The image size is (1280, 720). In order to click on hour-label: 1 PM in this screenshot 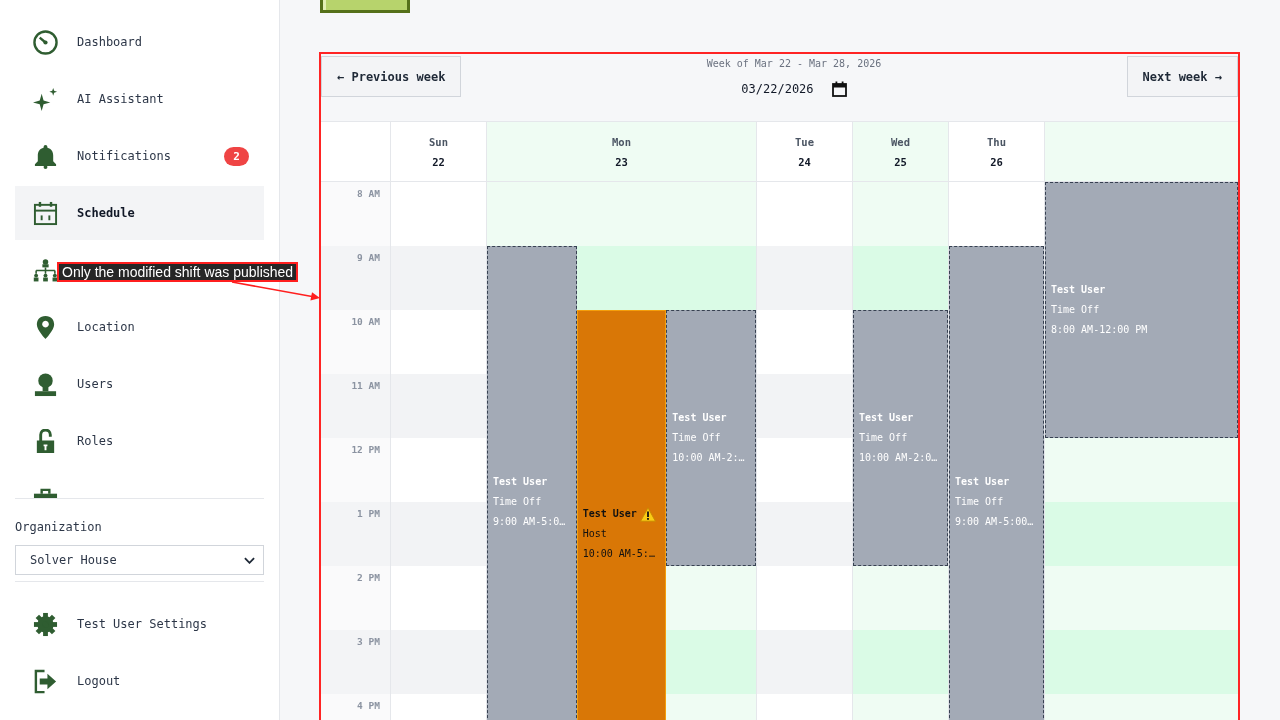, I will do `click(355, 534)`.